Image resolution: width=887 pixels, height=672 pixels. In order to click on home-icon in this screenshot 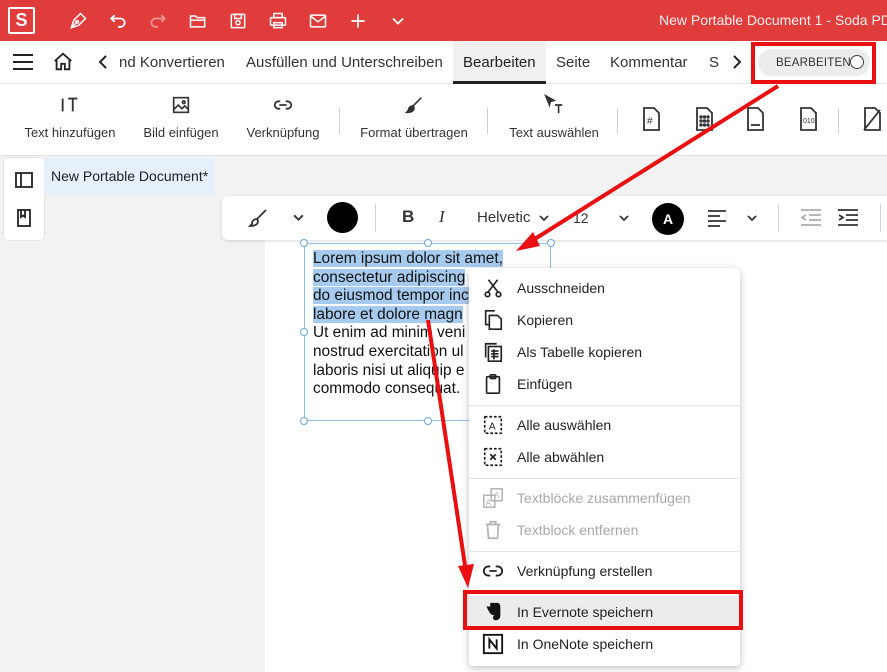, I will do `click(63, 62)`.